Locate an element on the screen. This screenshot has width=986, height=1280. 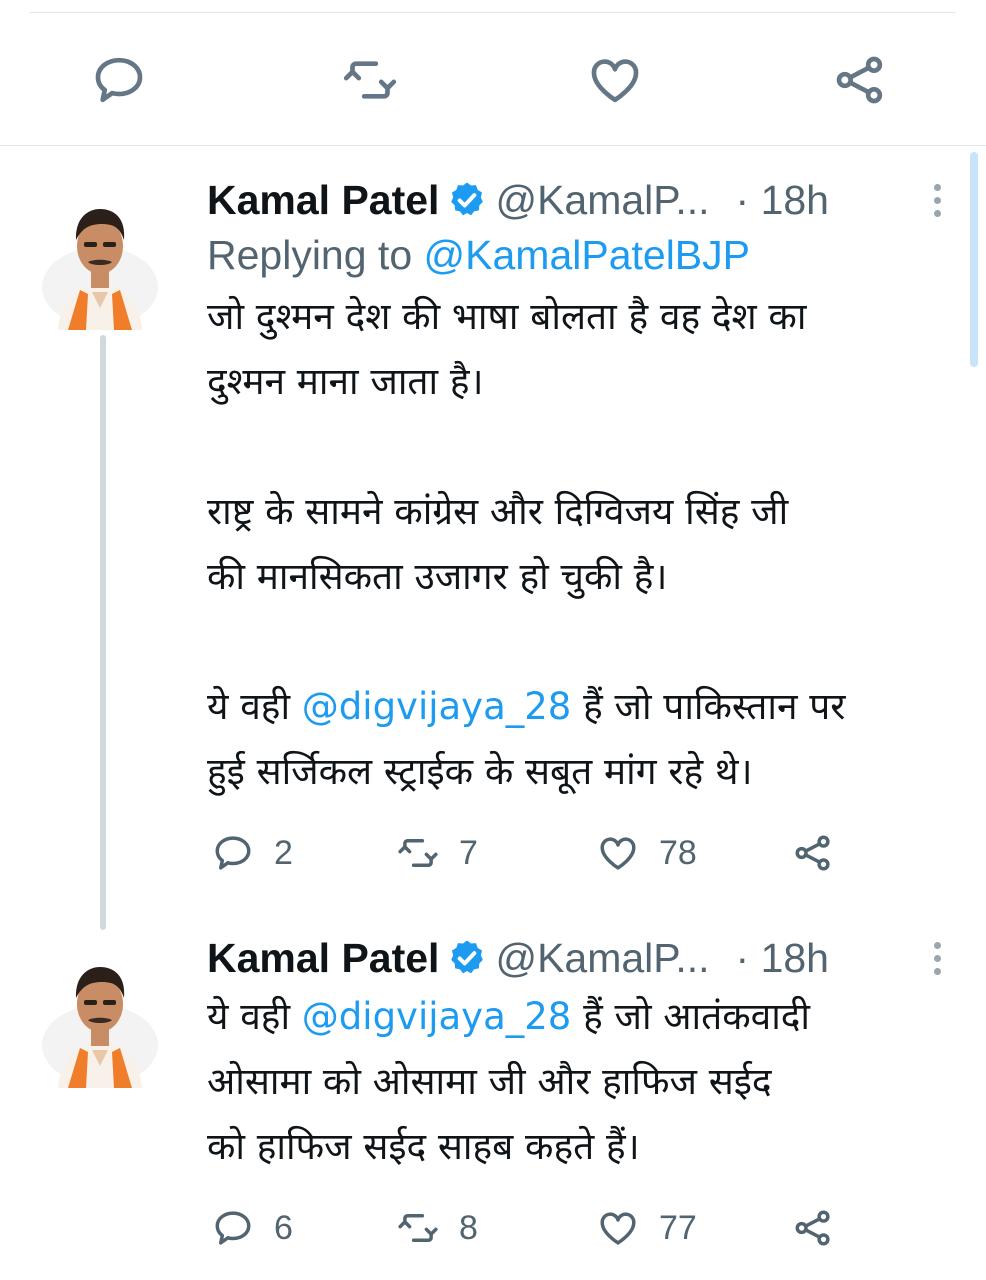
like-button: 77 is located at coordinates (647, 1228).